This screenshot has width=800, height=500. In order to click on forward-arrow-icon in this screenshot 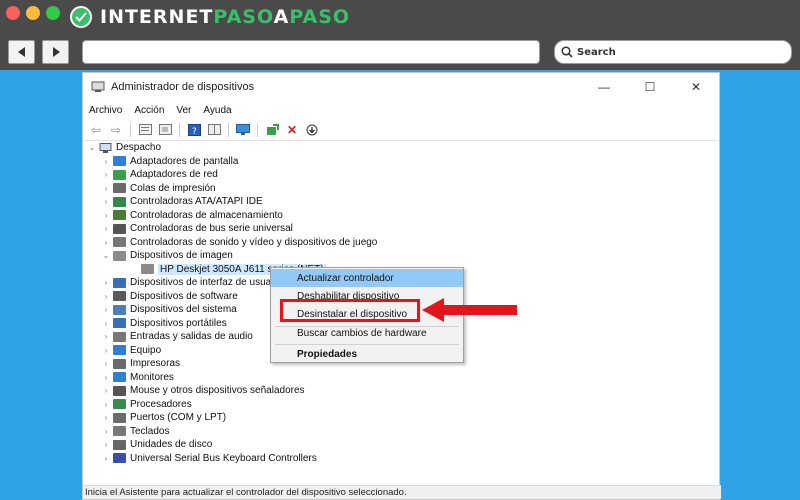, I will do `click(56, 52)`.